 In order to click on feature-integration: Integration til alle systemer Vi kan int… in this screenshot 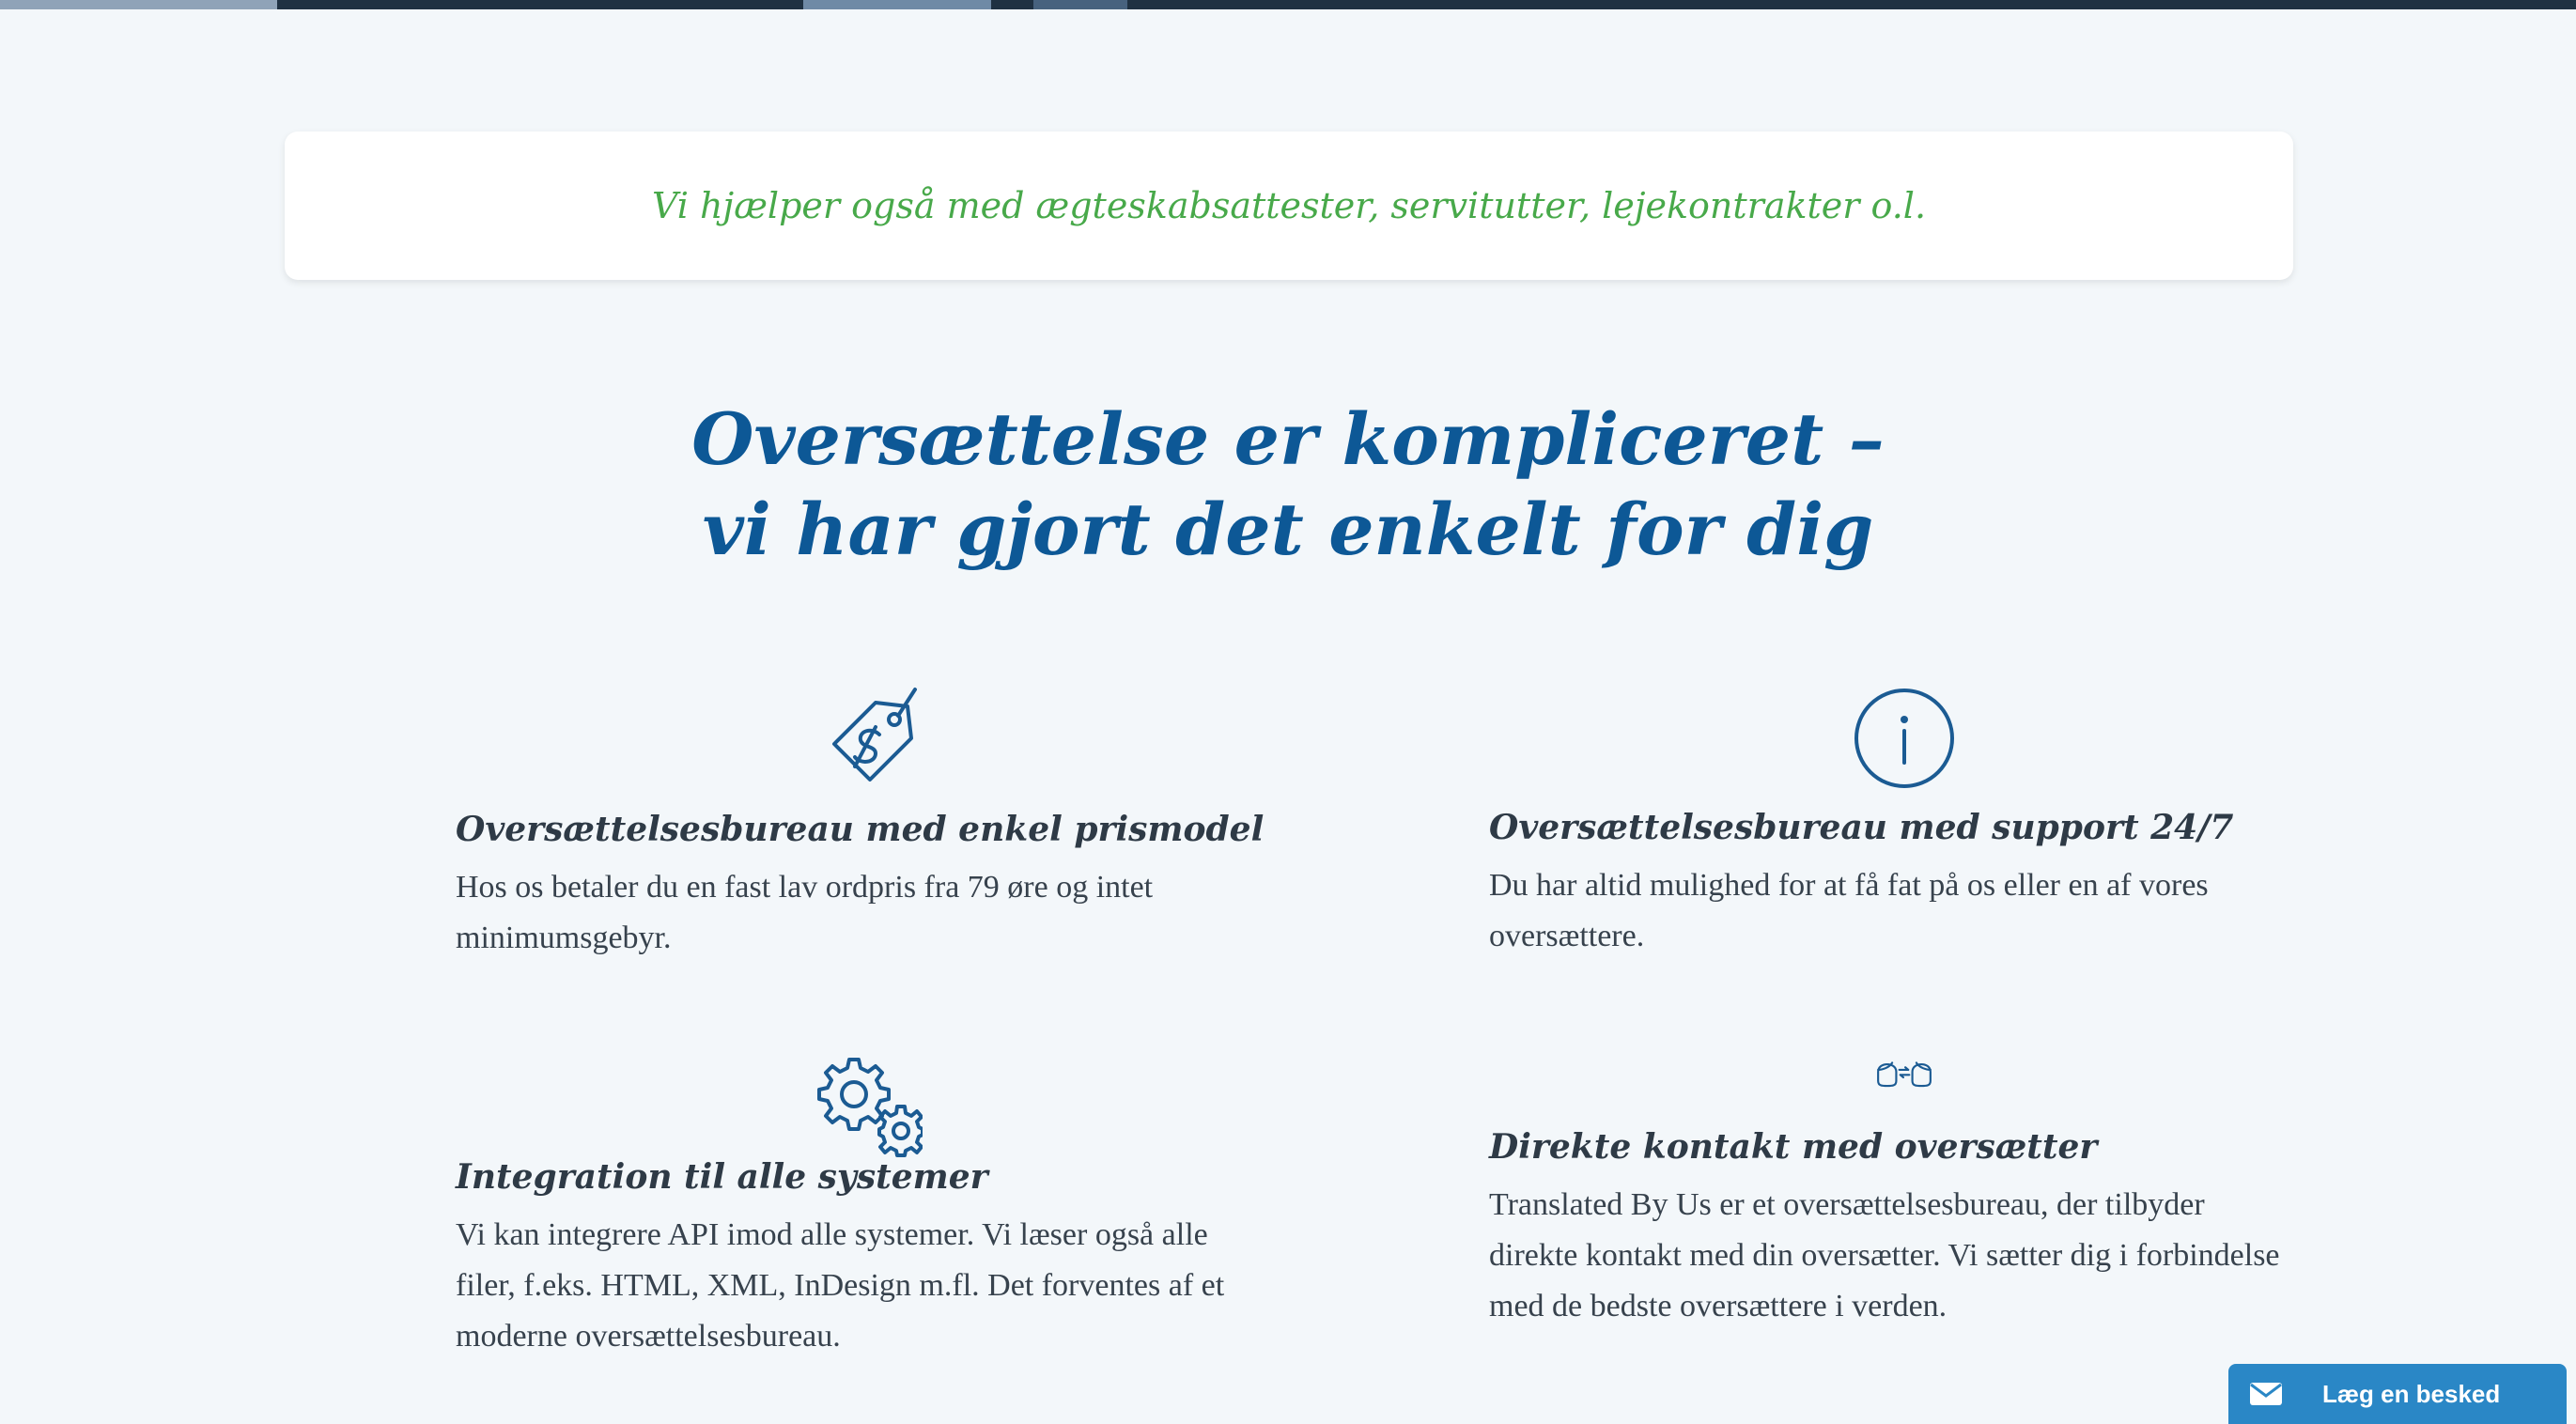, I will do `click(860, 1211)`.